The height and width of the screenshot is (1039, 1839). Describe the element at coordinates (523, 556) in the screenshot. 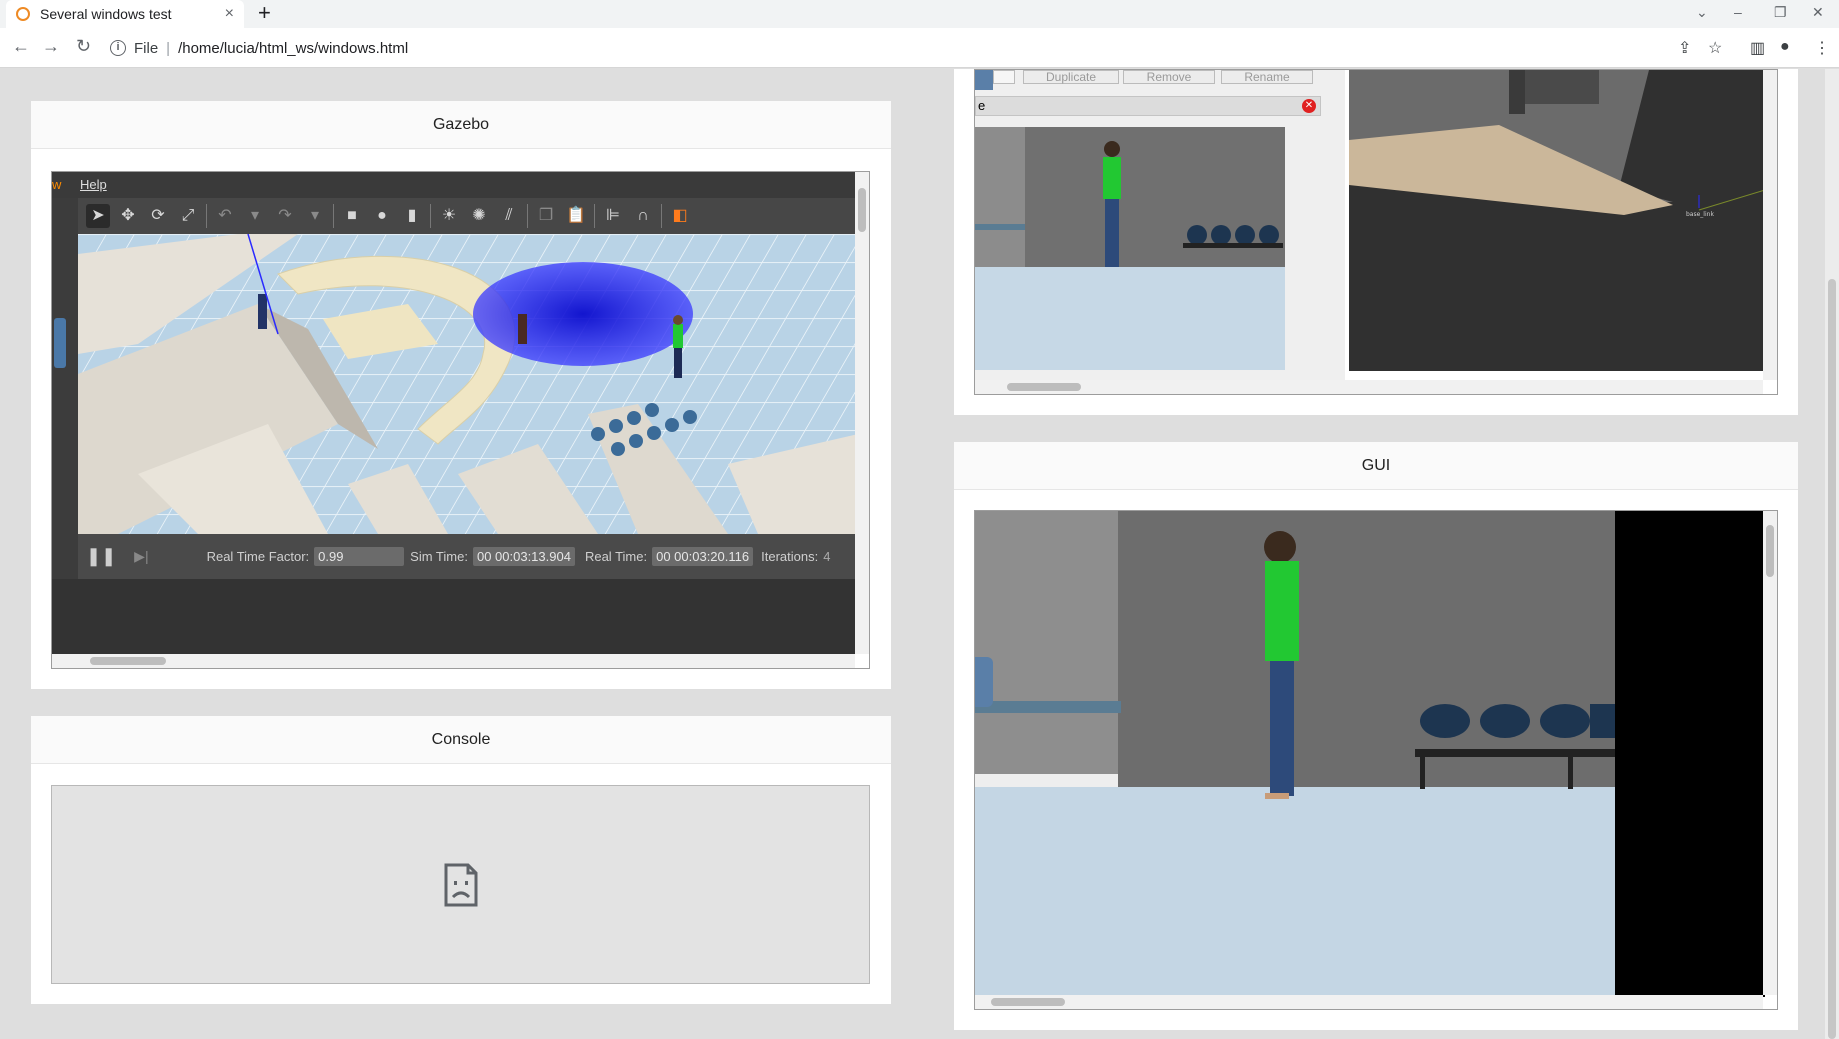

I see `sim-time-value: 00 00:03:13.904` at that location.